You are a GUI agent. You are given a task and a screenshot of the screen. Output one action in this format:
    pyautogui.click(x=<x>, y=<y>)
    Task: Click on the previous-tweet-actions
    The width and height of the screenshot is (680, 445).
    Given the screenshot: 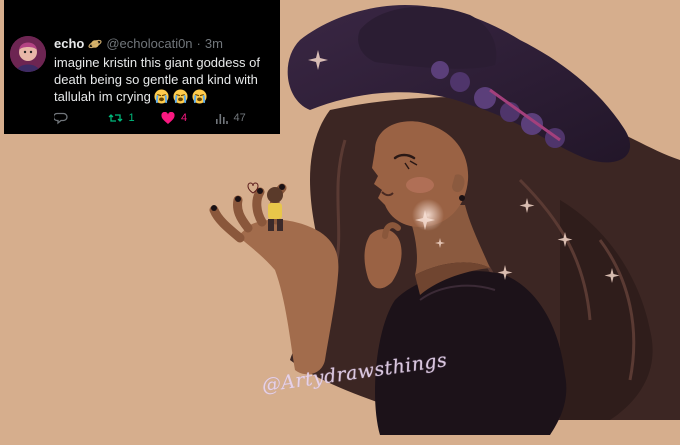 What is the action you would take?
    pyautogui.click(x=152, y=1)
    